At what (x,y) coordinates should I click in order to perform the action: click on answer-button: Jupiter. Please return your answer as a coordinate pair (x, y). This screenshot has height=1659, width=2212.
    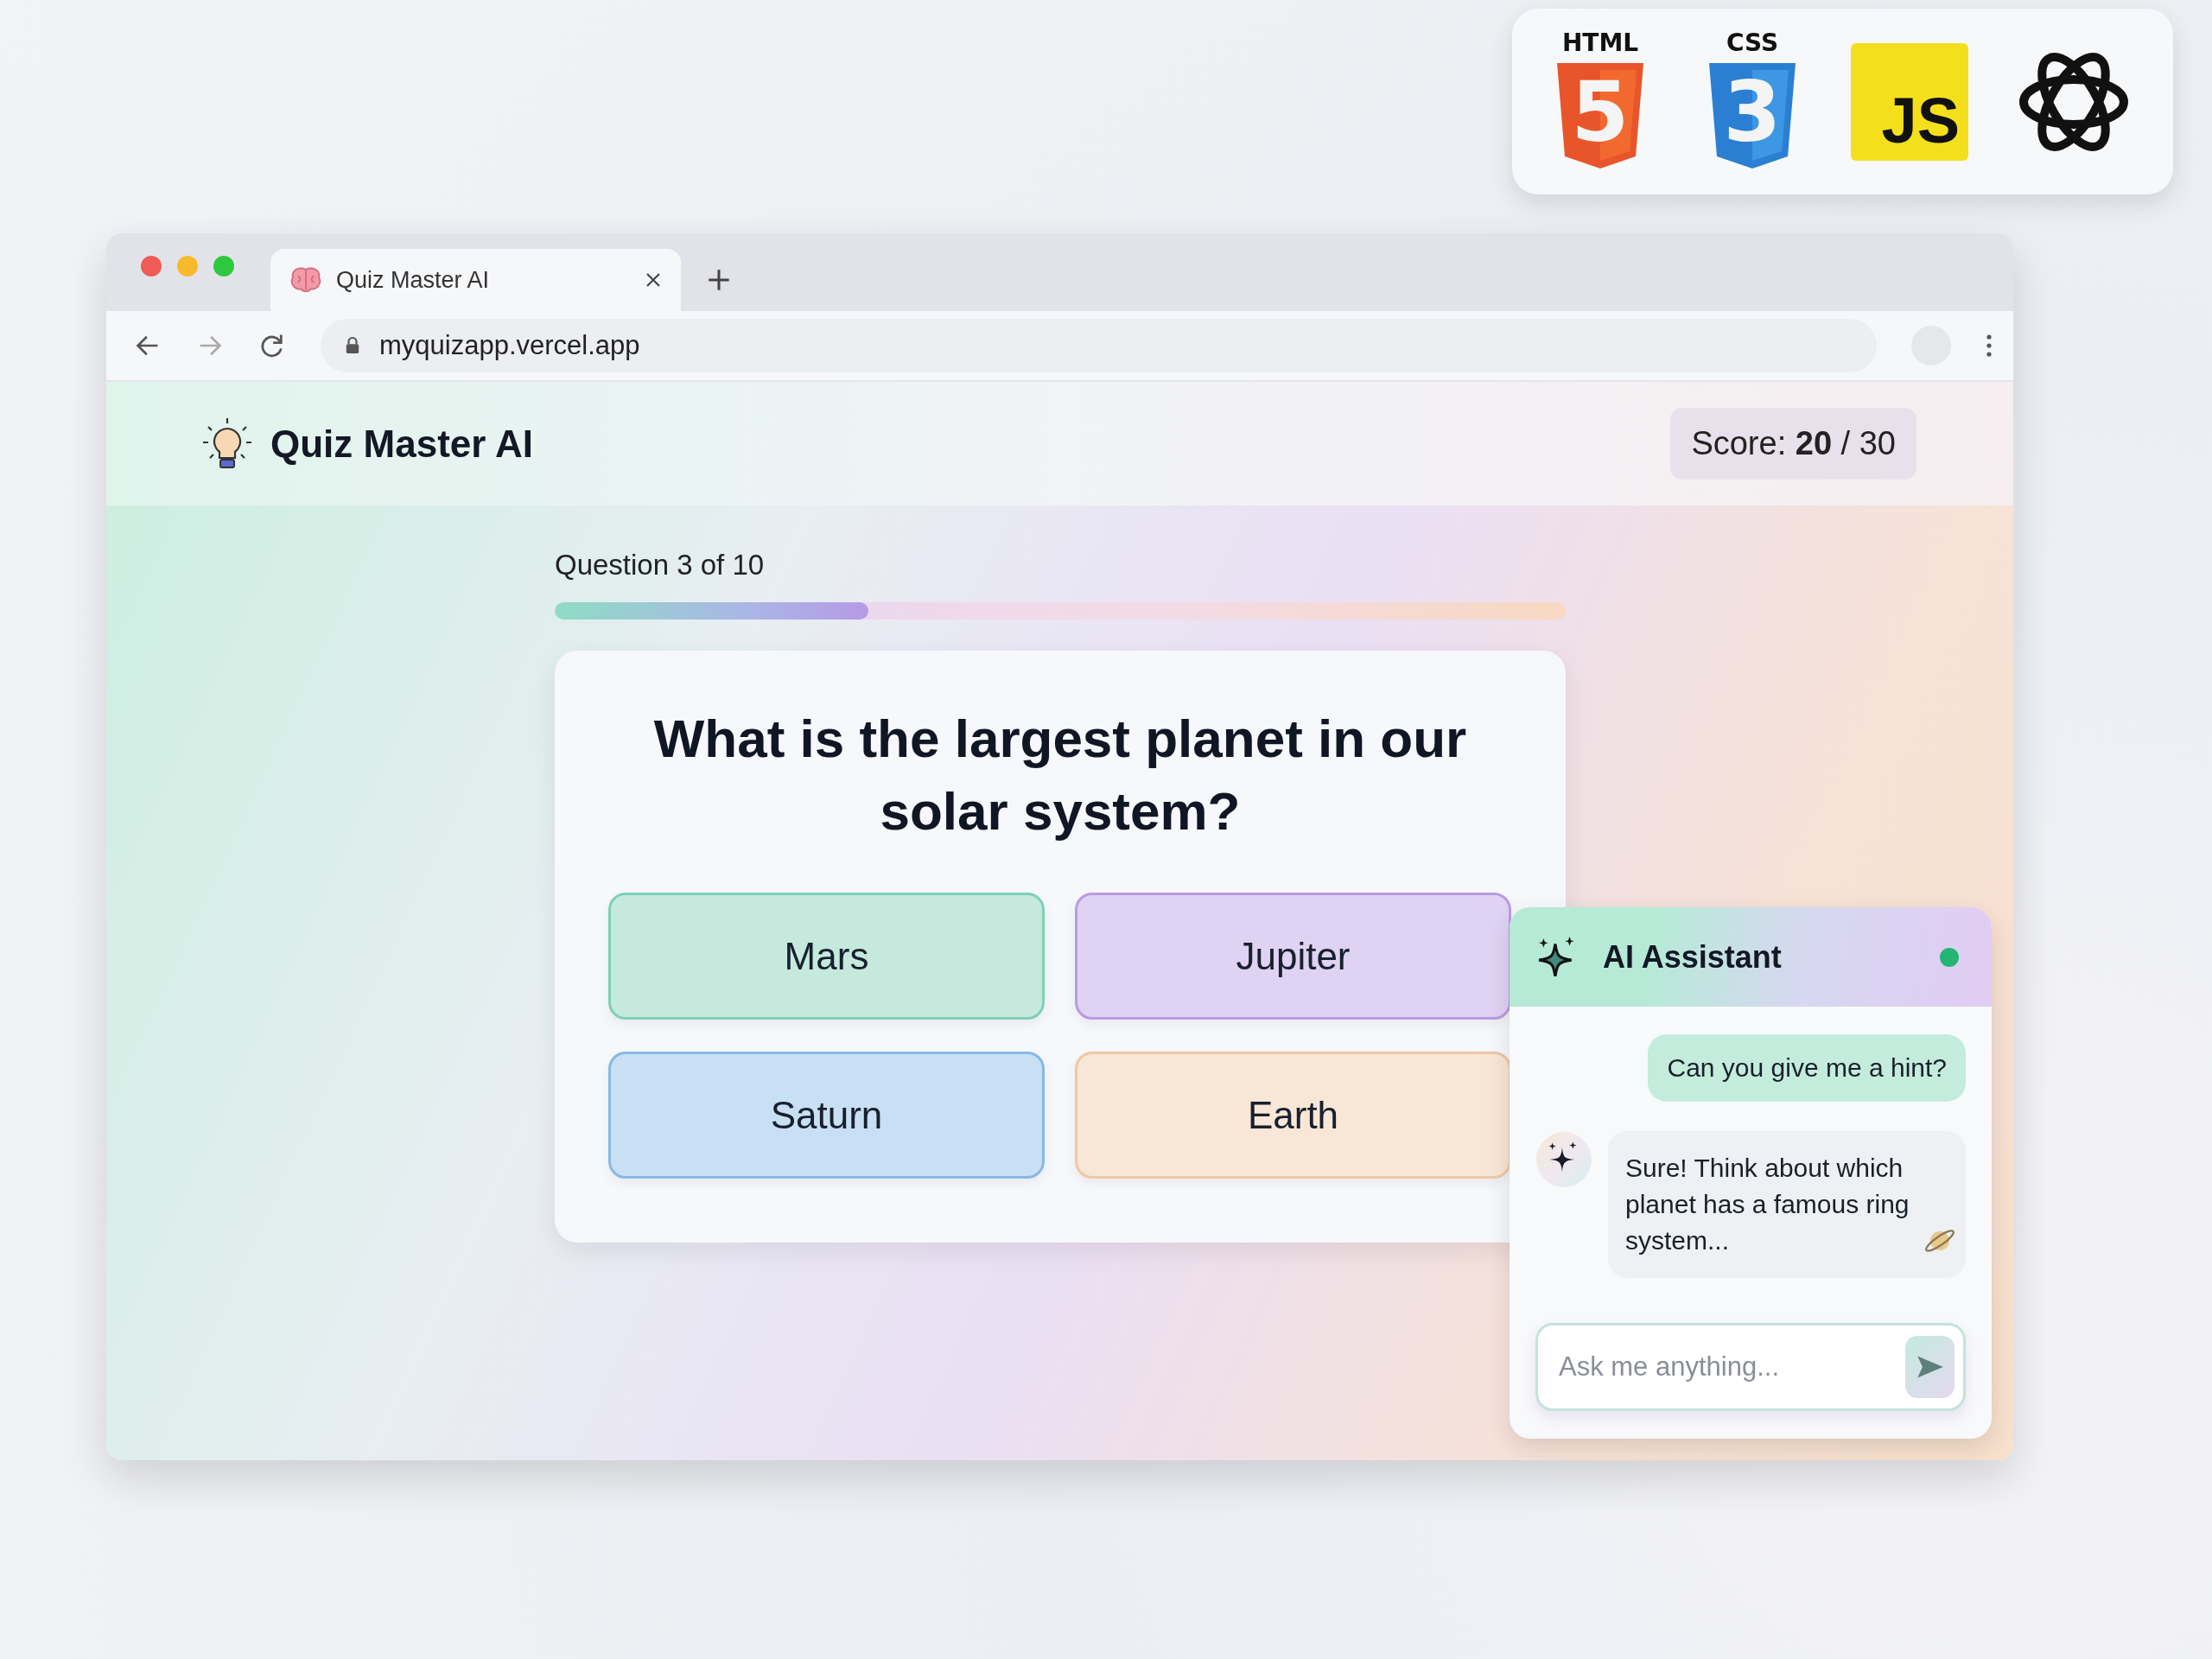
    Looking at the image, I should click on (1293, 956).